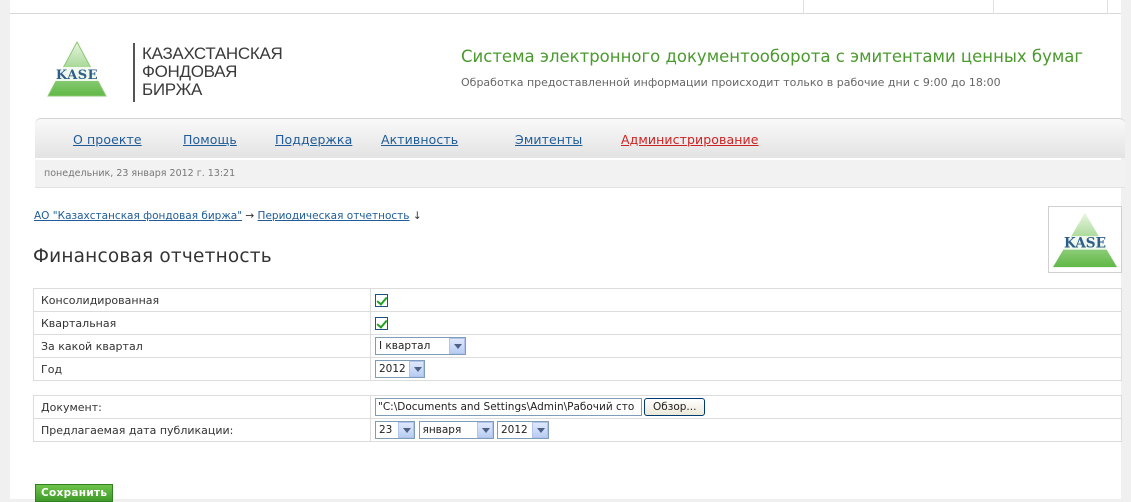 This screenshot has height=502, width=1131. Describe the element at coordinates (202, 430) in the screenshot. I see `pubdate-label: Предлагаемая дата публикации:` at that location.